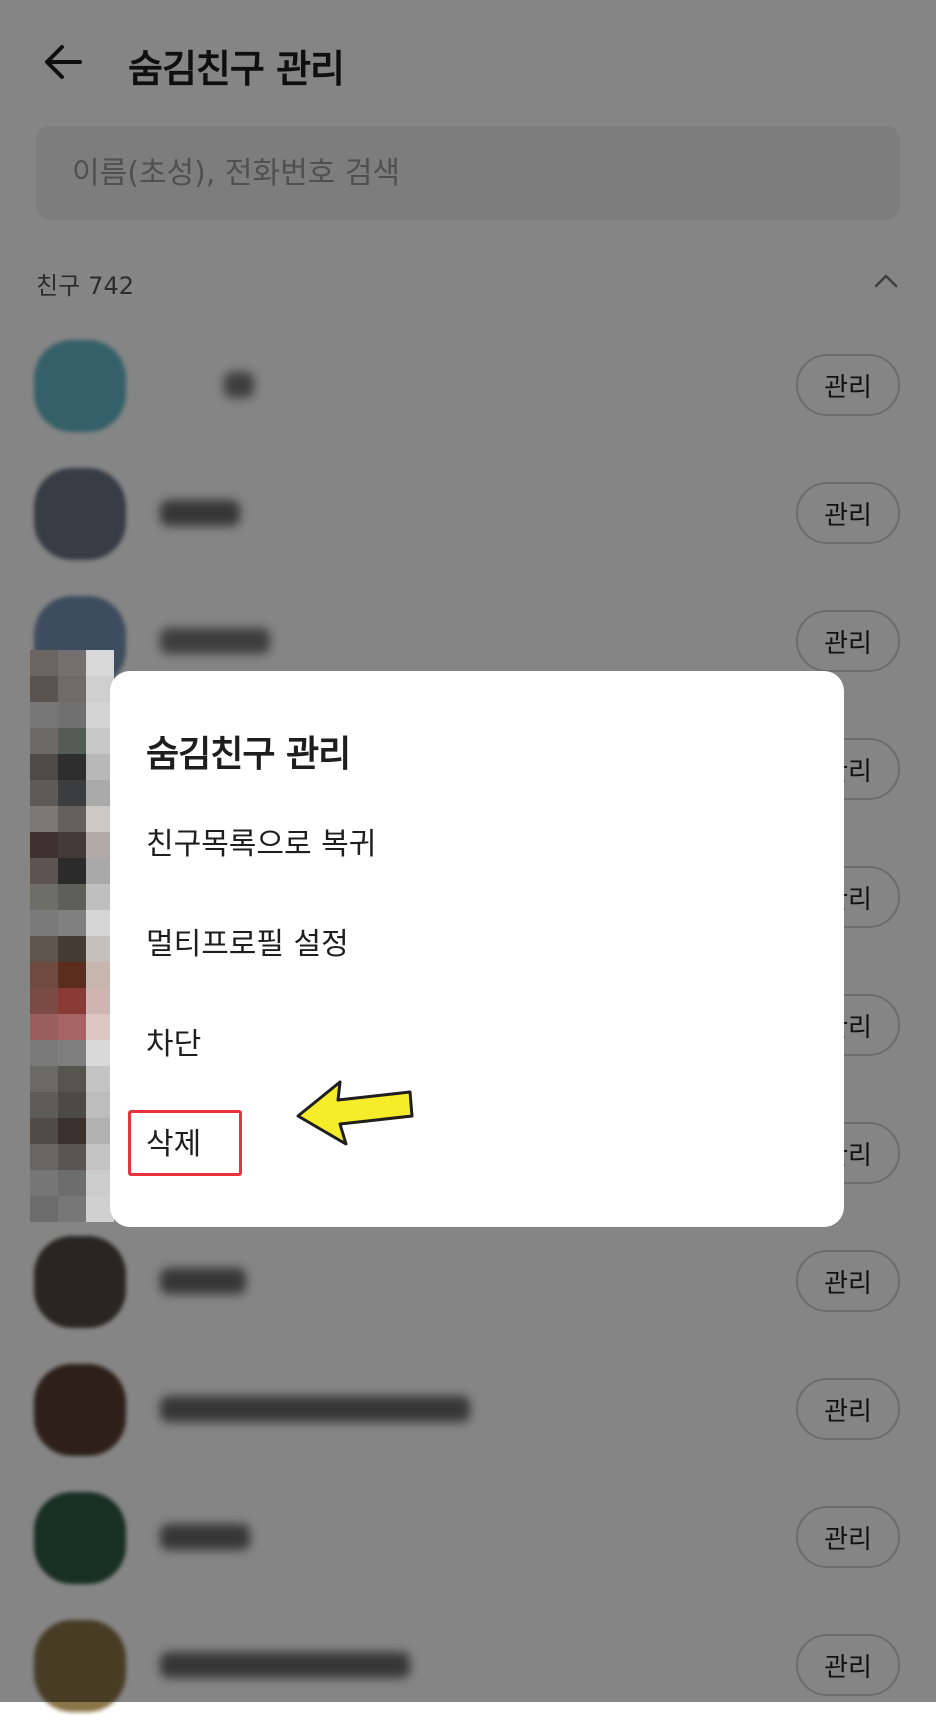 Image resolution: width=936 pixels, height=1729 pixels. I want to click on dialog-title: 숨김친구 관리, so click(248, 754).